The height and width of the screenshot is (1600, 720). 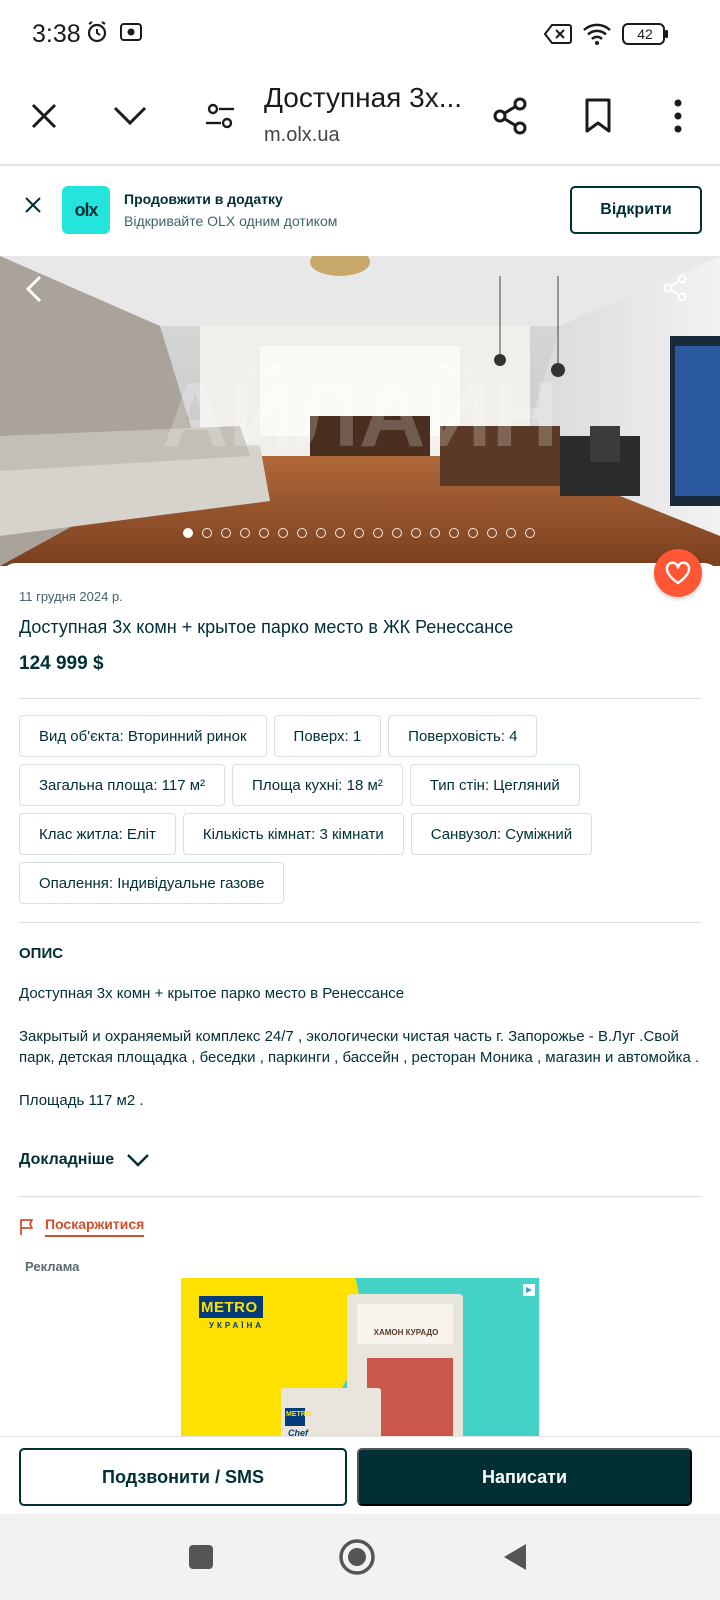 I want to click on tune-icon, so click(x=220, y=116).